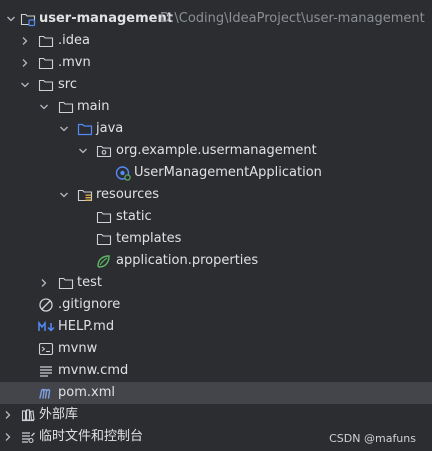 The width and height of the screenshot is (432, 451). I want to click on tree-row-gitignore: .gitignore, so click(216, 305).